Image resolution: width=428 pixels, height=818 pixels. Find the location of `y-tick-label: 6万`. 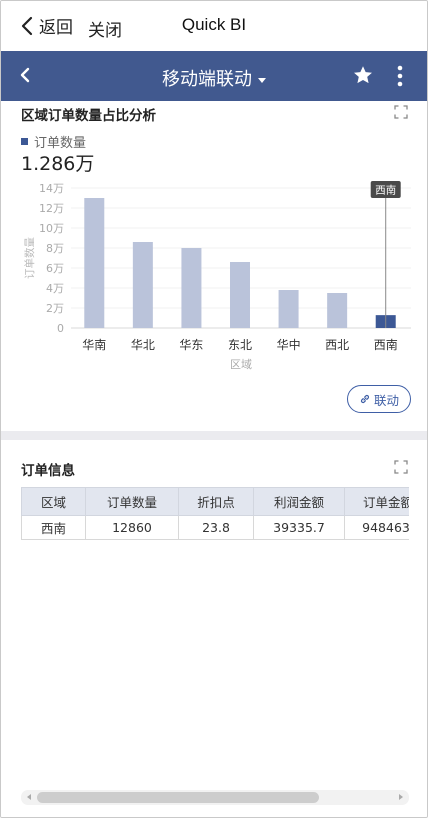

y-tick-label: 6万 is located at coordinates (55, 268).